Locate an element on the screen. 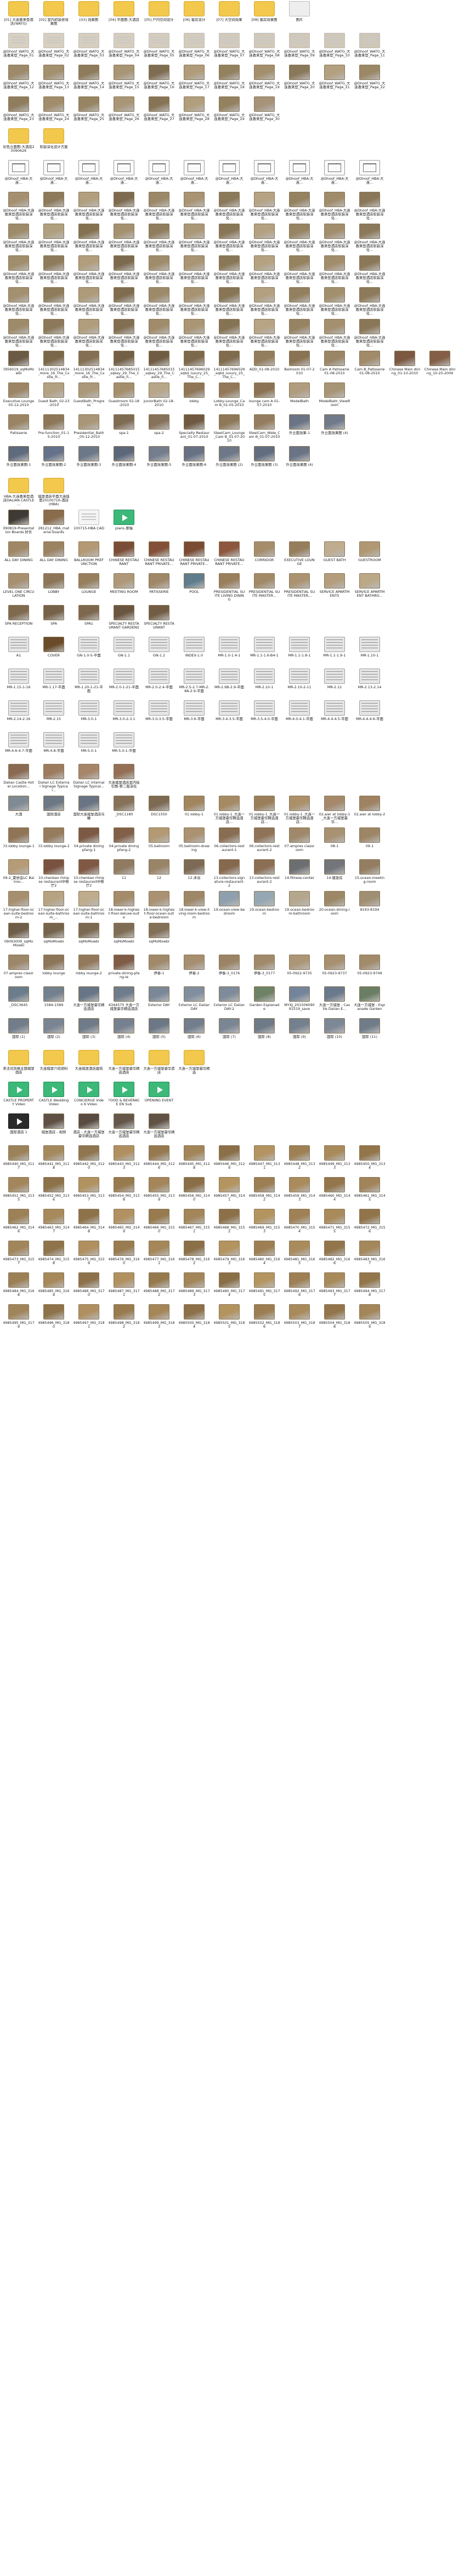 The image size is (470, 2576). file-item: 1584-1589 is located at coordinates (54, 1001).